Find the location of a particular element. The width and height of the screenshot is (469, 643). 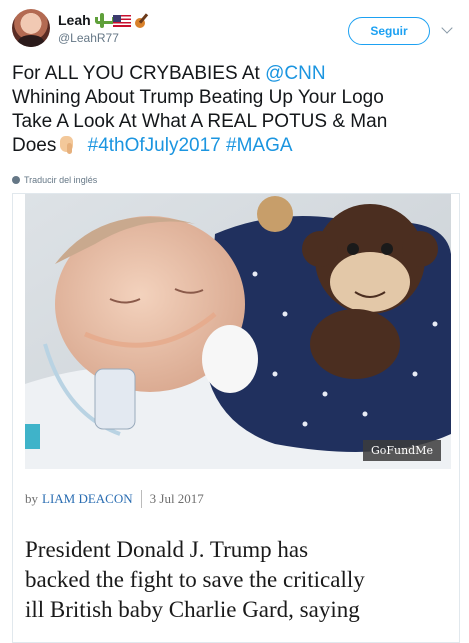

translate-link: Traducir del inglés is located at coordinates (54, 180).